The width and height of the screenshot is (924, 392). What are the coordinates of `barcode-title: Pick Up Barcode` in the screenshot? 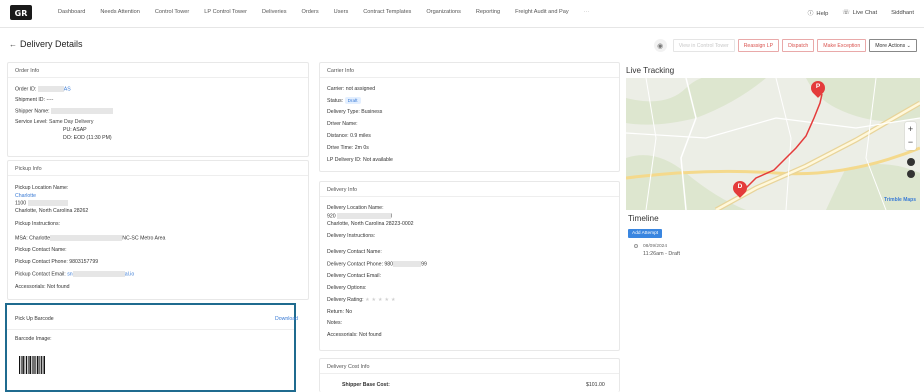 It's located at (34, 319).